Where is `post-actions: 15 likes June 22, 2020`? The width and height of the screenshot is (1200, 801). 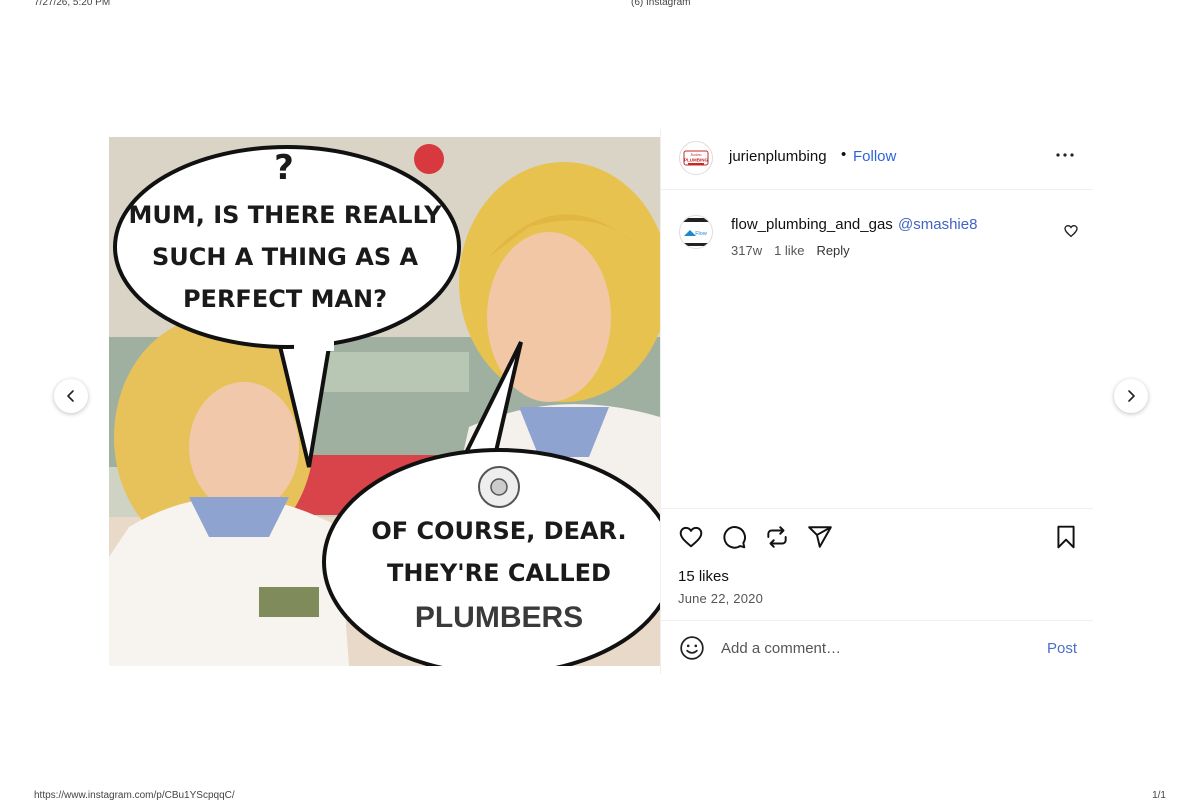 post-actions: 15 likes June 22, 2020 is located at coordinates (877, 564).